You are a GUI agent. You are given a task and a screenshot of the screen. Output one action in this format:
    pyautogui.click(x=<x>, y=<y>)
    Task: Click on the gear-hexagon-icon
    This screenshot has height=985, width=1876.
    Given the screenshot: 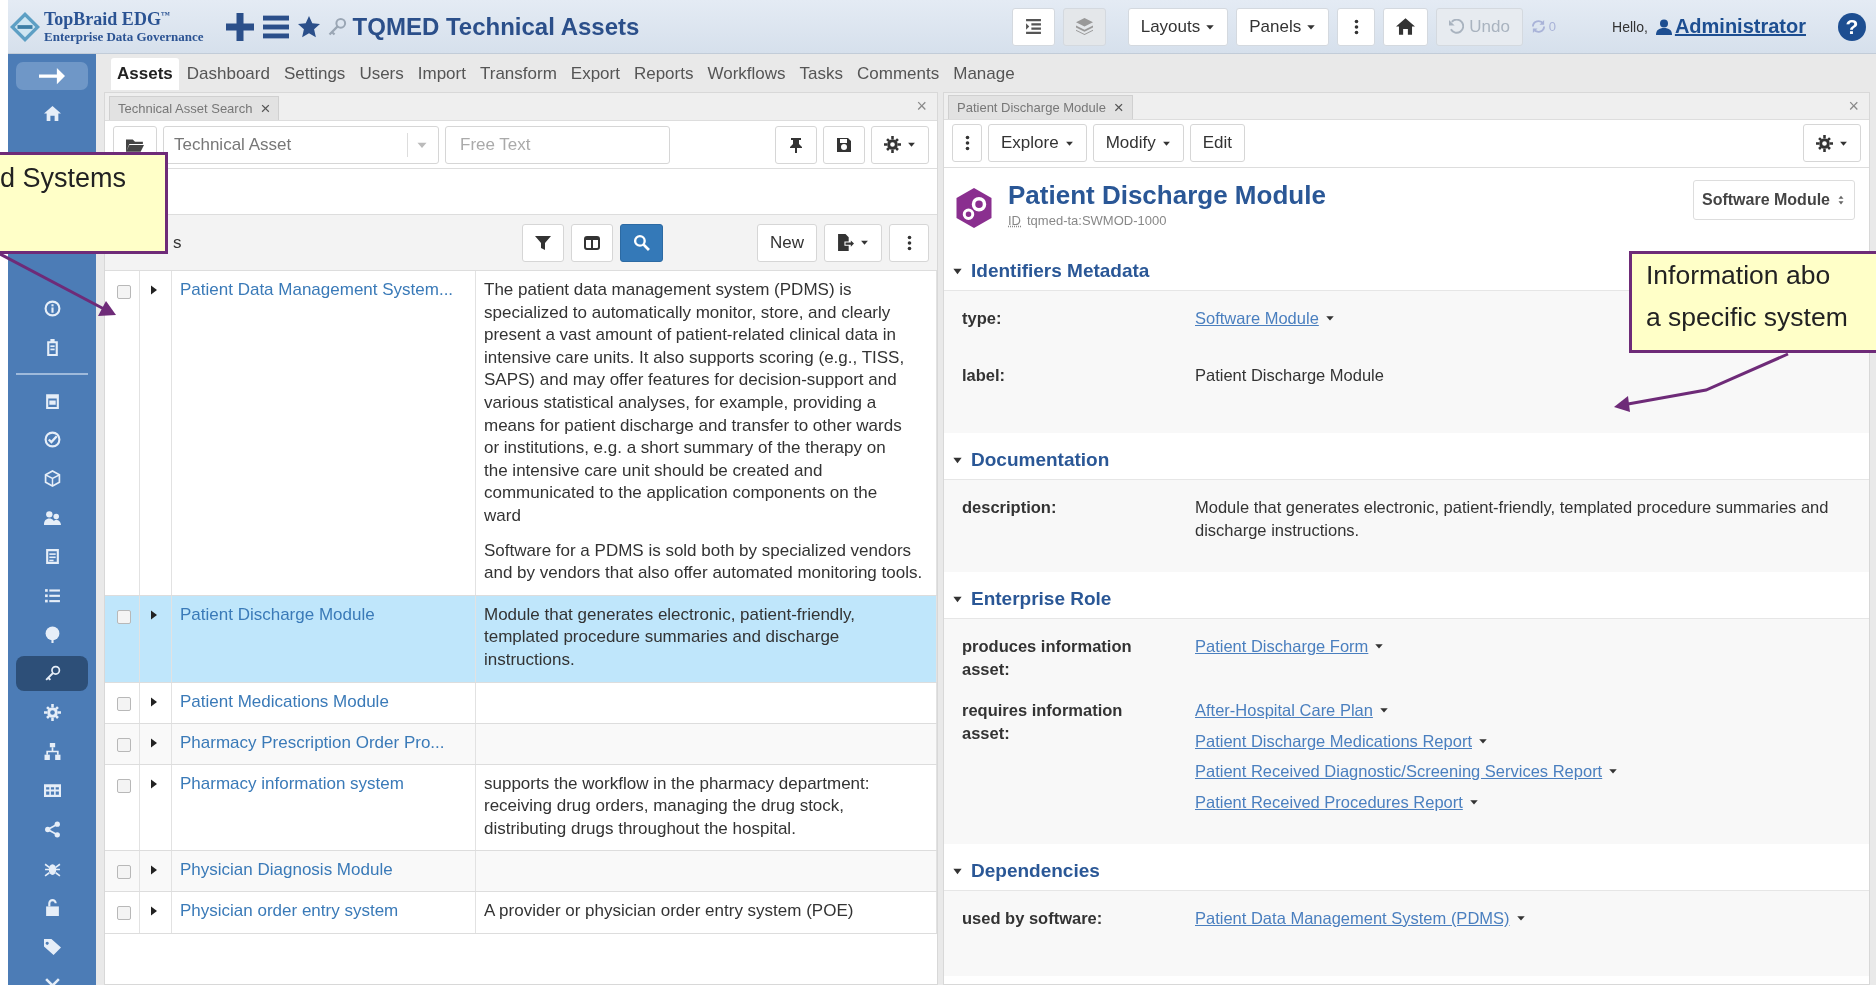 What is the action you would take?
    pyautogui.click(x=974, y=207)
    